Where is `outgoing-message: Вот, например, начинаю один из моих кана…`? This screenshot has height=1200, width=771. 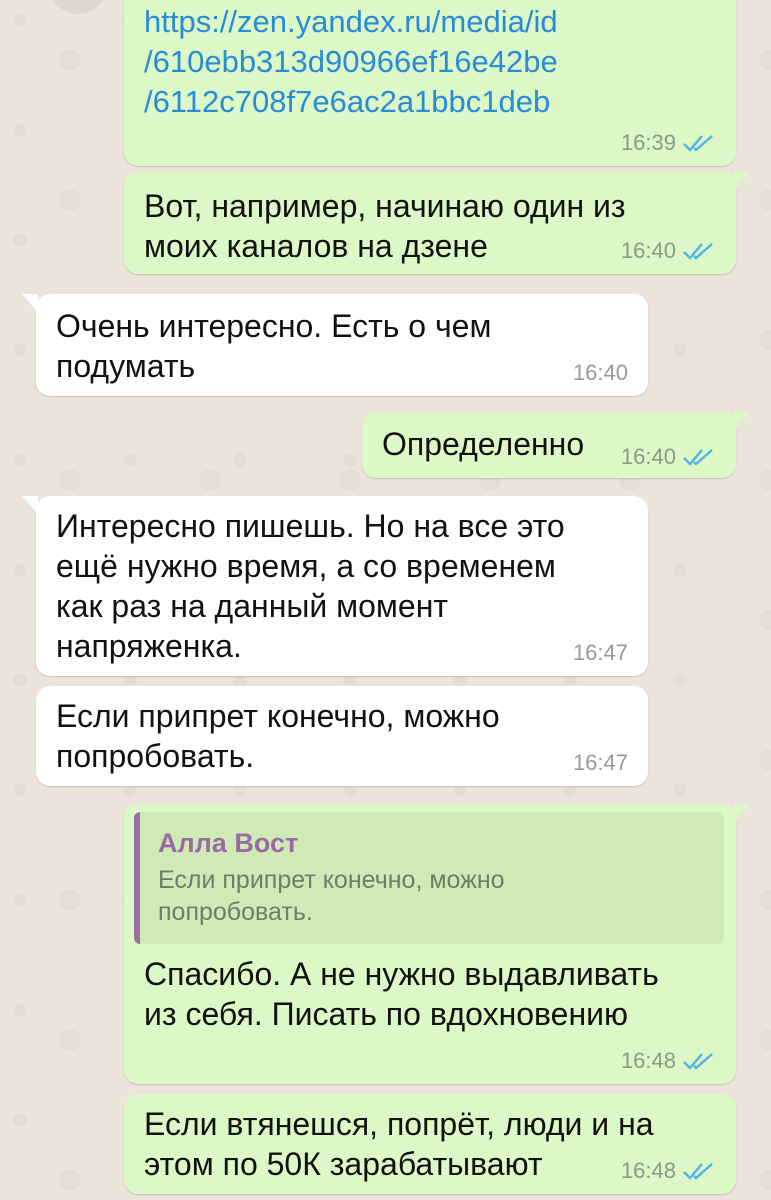
outgoing-message: Вот, например, начинаю один из моих кана… is located at coordinates (437, 223).